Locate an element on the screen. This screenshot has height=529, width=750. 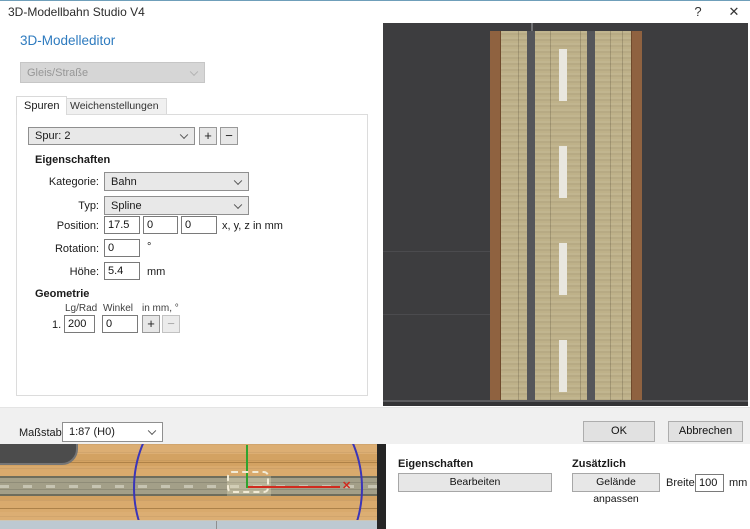
tab-weichenstellungen: Weichenstellungen is located at coordinates (114, 106).